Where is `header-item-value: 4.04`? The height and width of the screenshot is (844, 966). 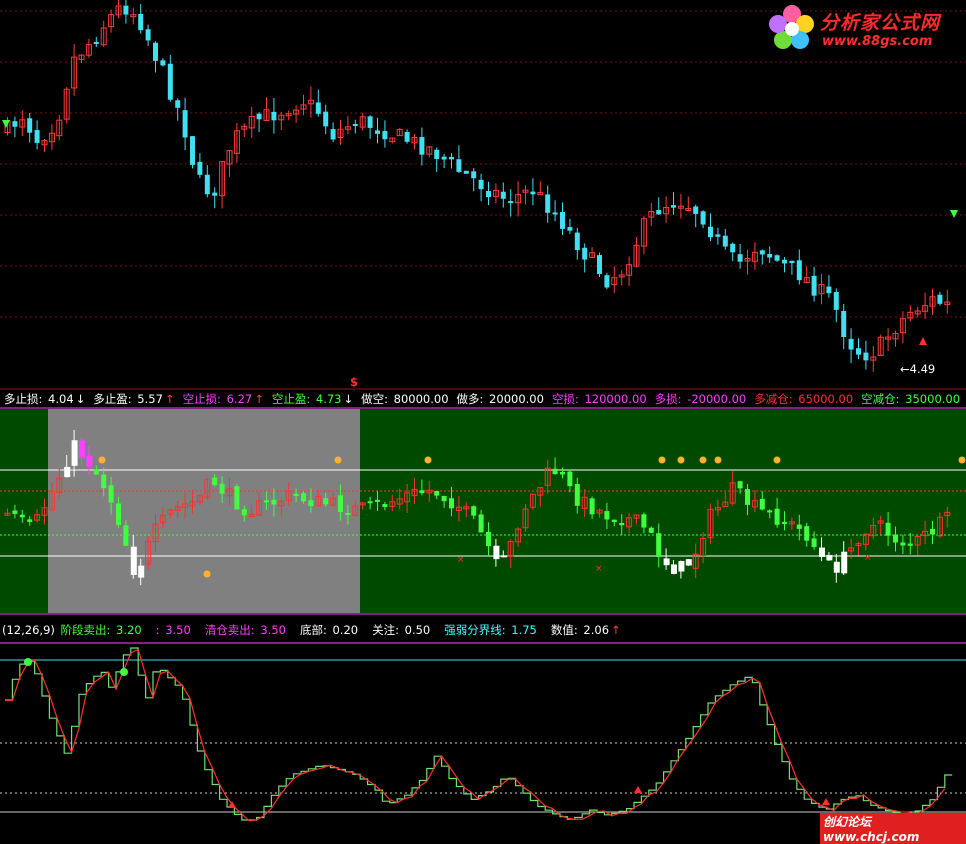
header-item-value: 4.04 is located at coordinates (59, 399).